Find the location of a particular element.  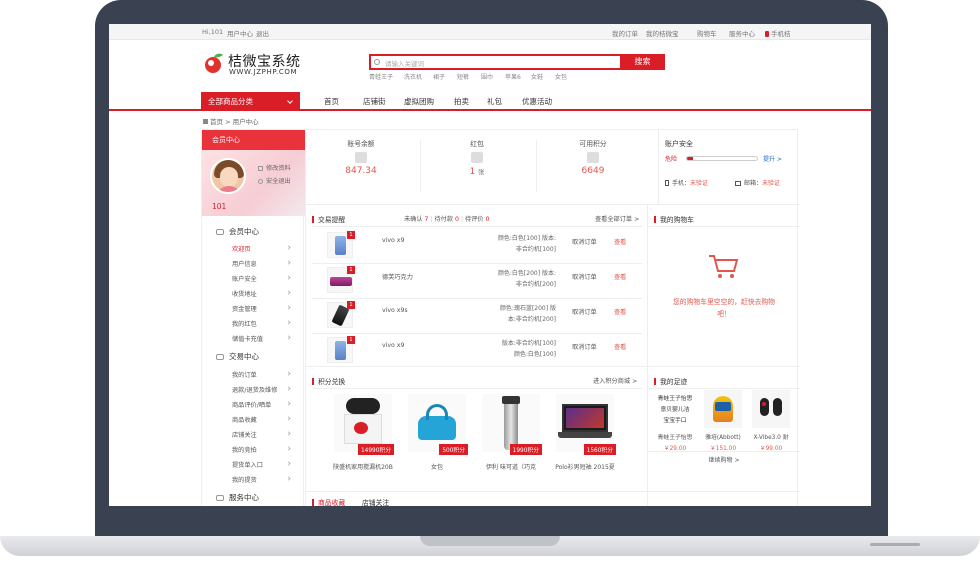

hot-keyword: 女鞋 is located at coordinates (537, 76).